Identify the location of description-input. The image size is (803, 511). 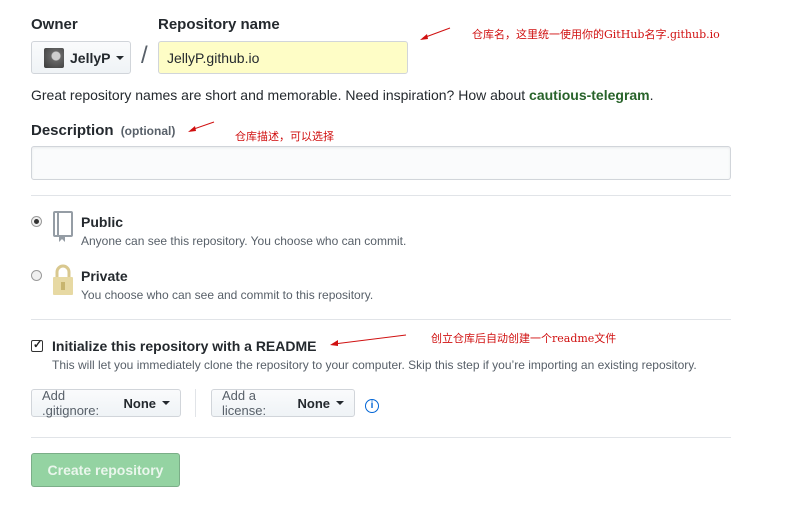
(381, 163).